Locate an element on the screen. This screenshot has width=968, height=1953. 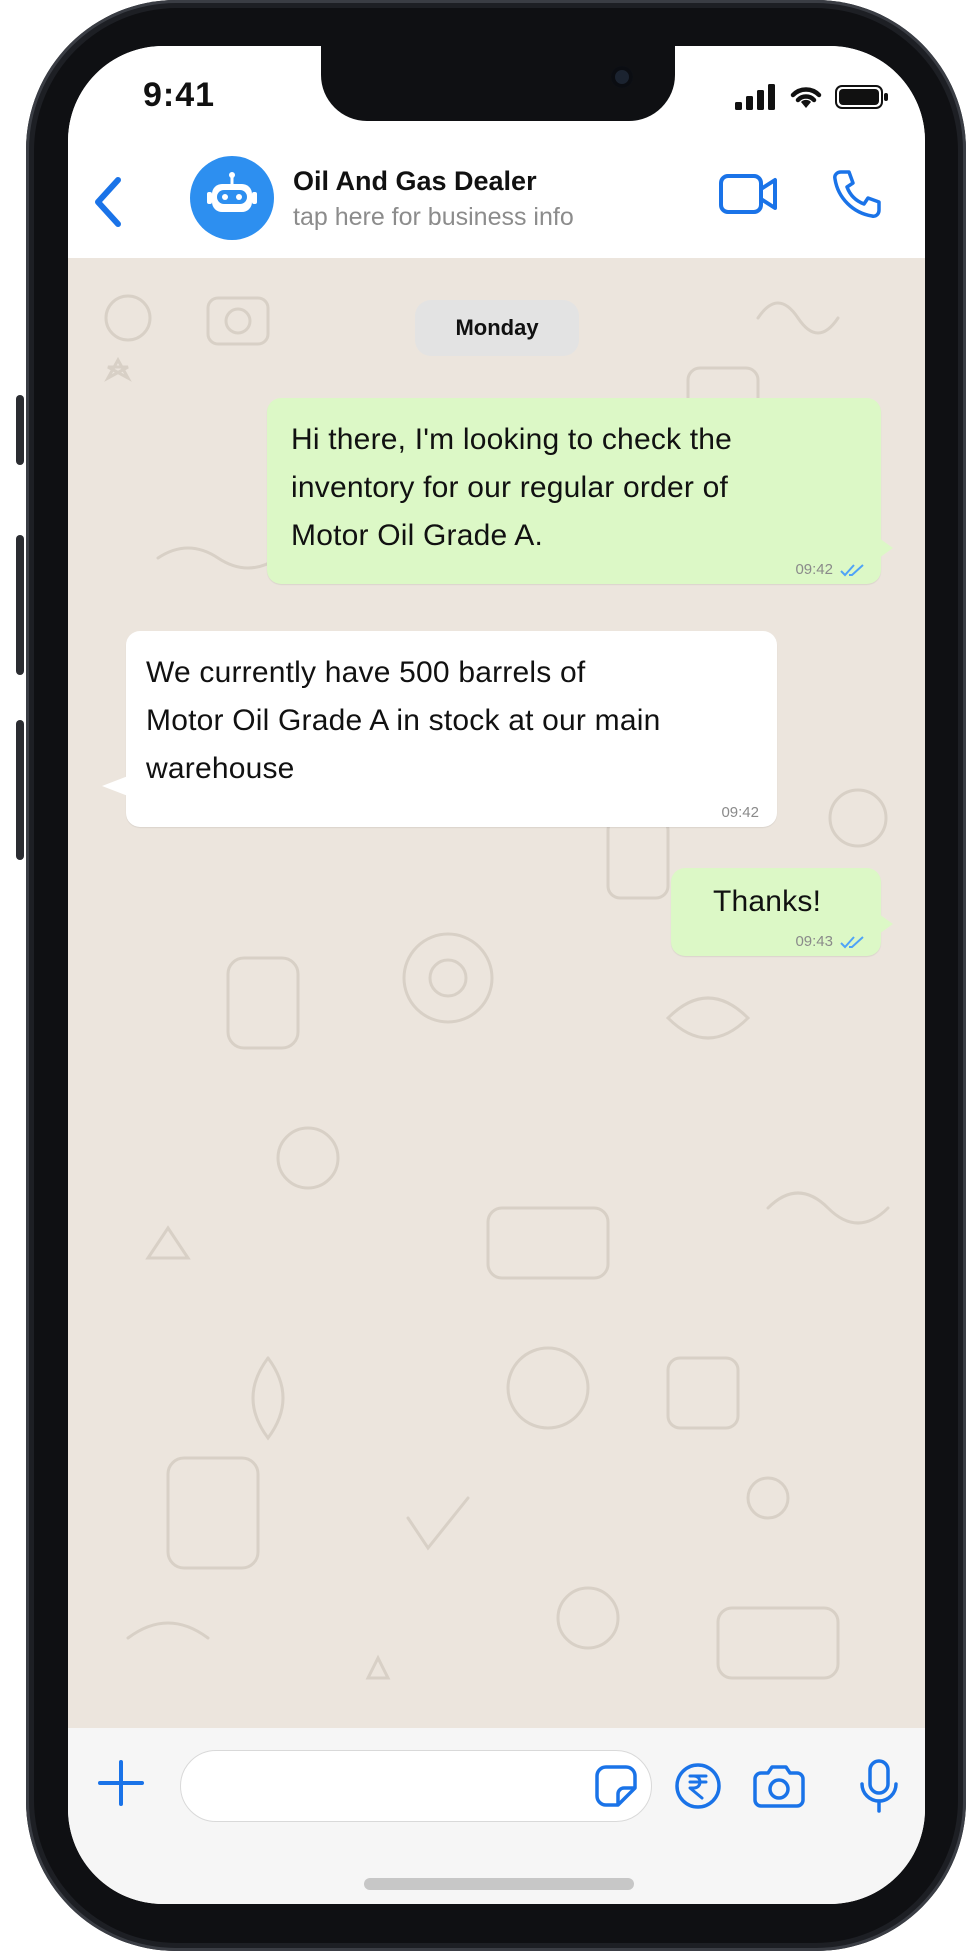
status-icons is located at coordinates (812, 97).